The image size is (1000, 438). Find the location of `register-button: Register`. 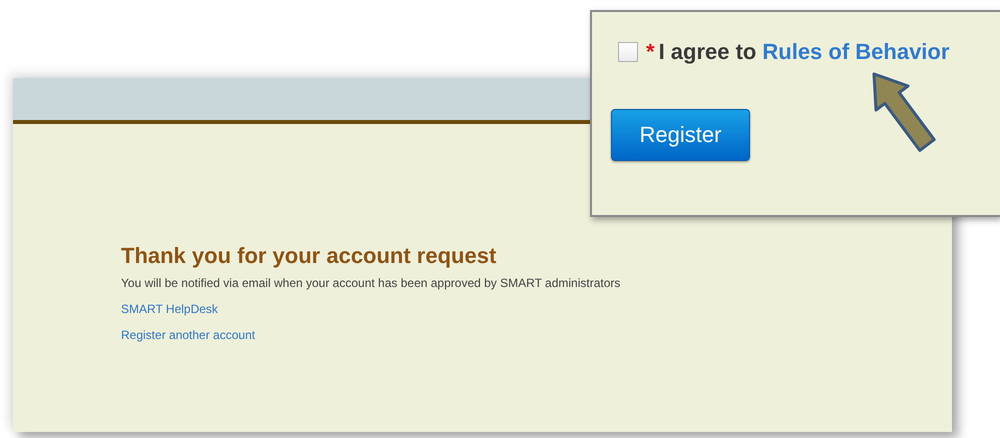

register-button: Register is located at coordinates (680, 135).